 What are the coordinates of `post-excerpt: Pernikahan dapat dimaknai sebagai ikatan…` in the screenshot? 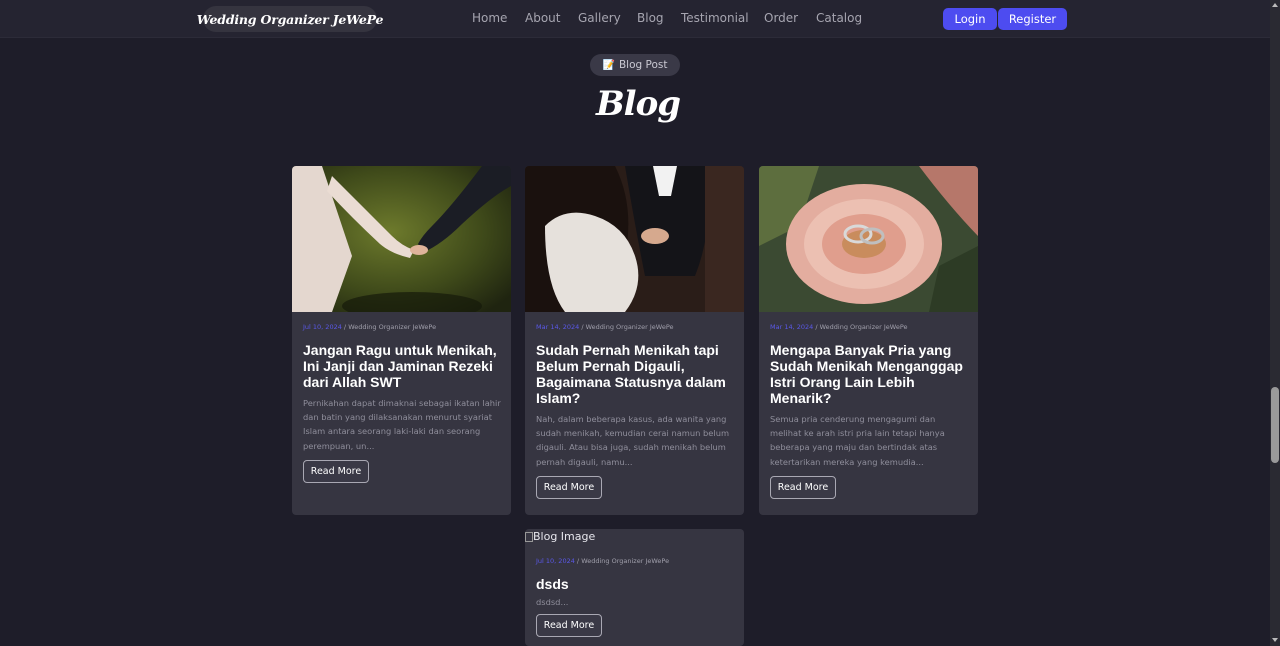 It's located at (402, 424).